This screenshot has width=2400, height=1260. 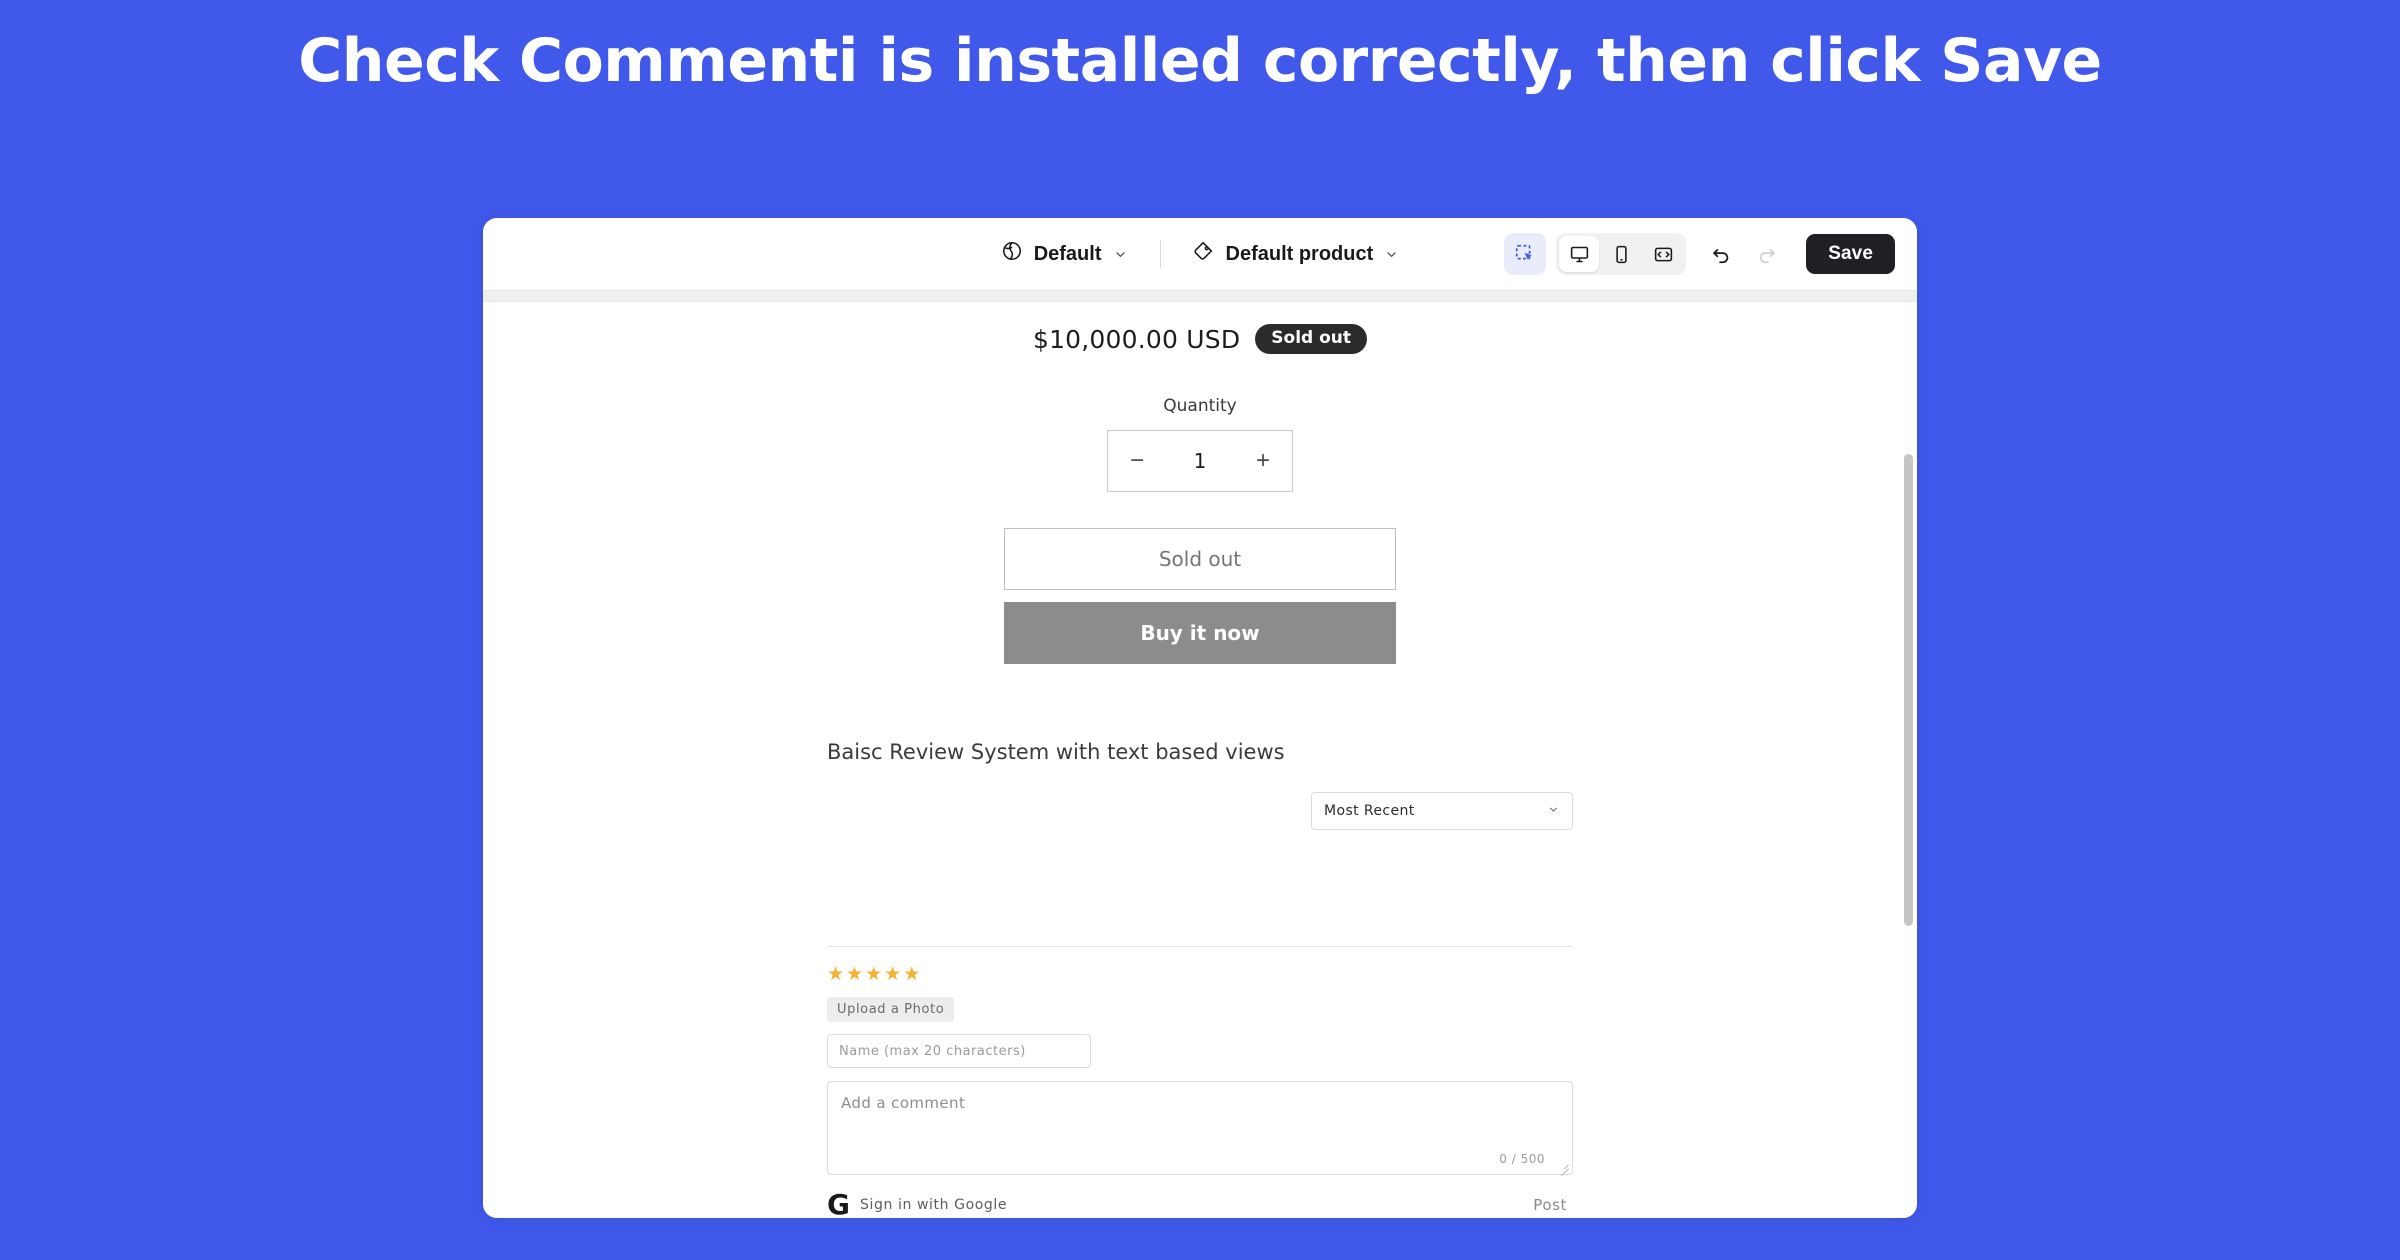 What do you see at coordinates (1369, 811) in the screenshot?
I see `review-sort-value: Most Recent` at bounding box center [1369, 811].